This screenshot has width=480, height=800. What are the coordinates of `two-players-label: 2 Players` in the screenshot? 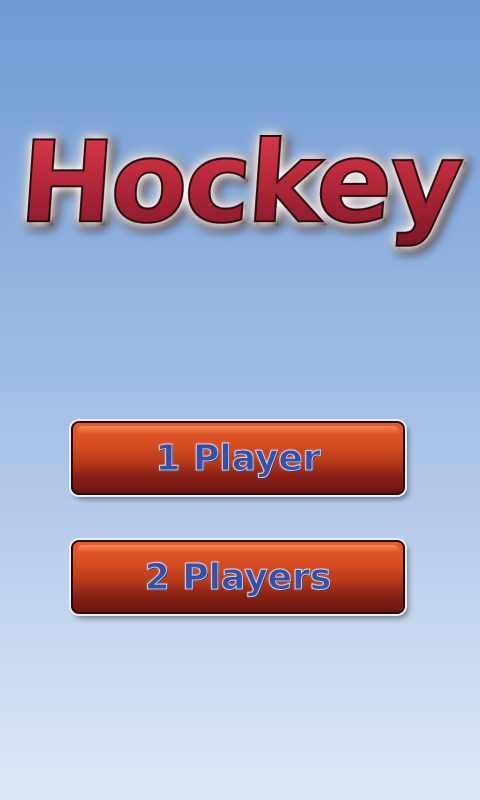 It's located at (238, 577).